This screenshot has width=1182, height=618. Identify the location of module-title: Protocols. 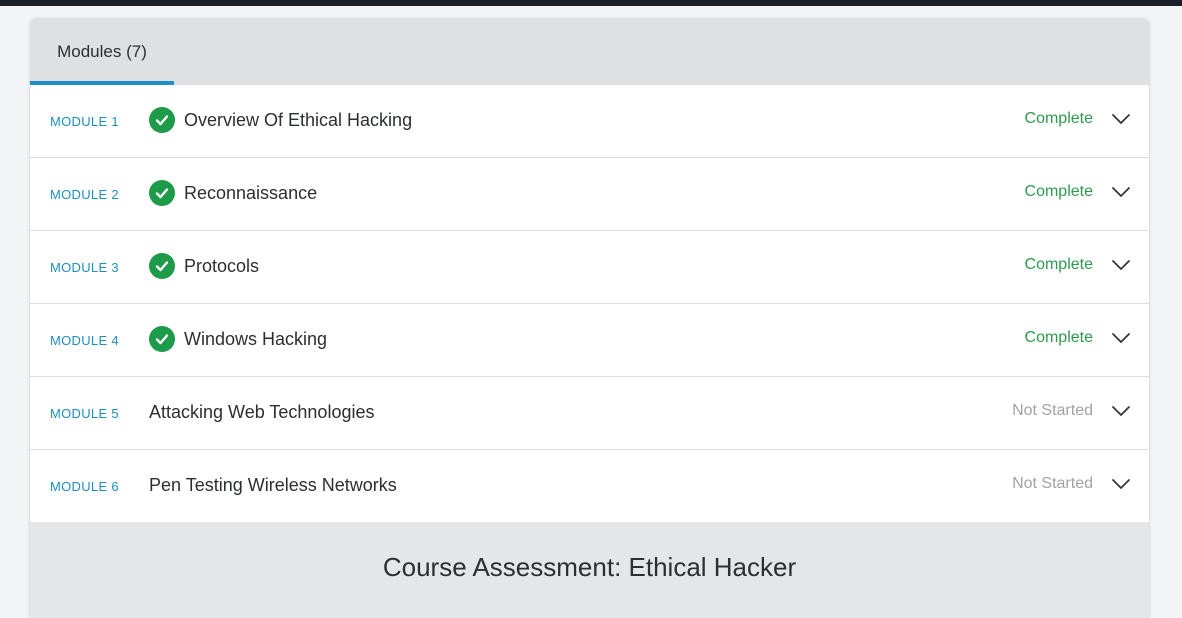
(222, 265).